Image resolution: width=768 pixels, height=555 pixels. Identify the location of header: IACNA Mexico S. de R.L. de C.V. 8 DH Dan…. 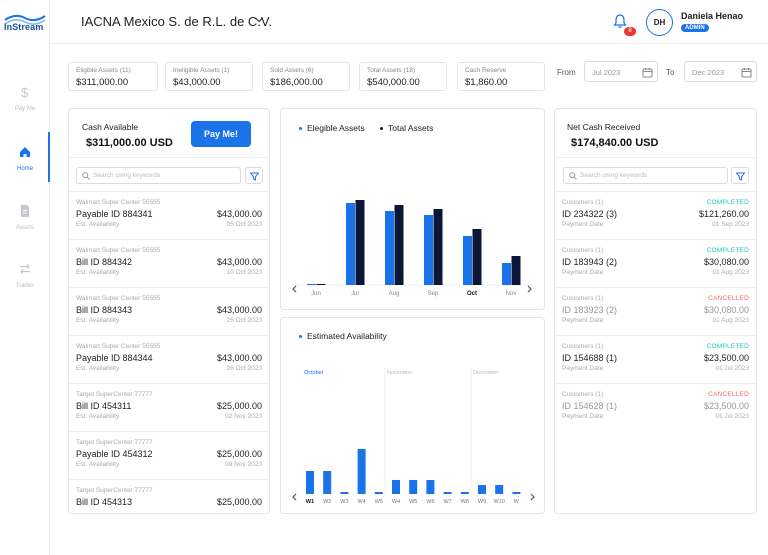
(409, 22).